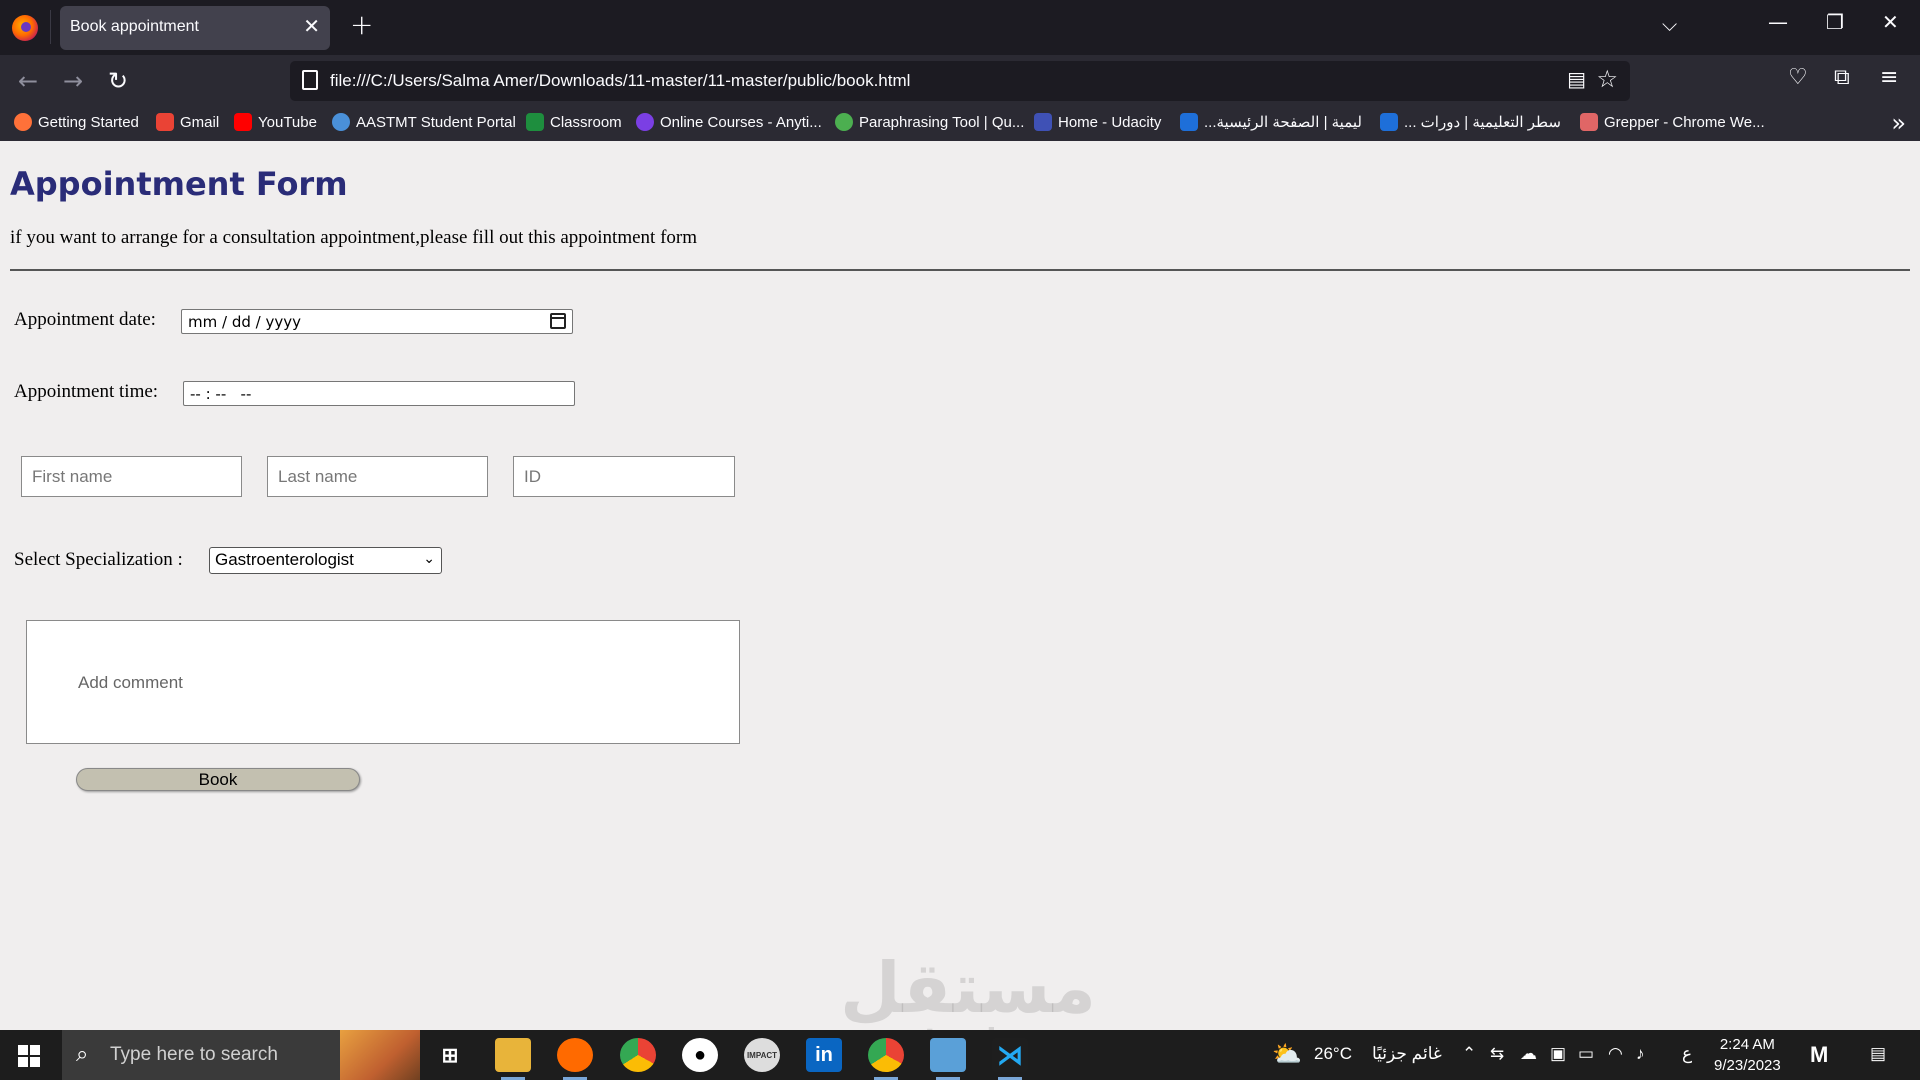 This screenshot has height=1080, width=1920. What do you see at coordinates (700, 1055) in the screenshot?
I see `github-icon: ●` at bounding box center [700, 1055].